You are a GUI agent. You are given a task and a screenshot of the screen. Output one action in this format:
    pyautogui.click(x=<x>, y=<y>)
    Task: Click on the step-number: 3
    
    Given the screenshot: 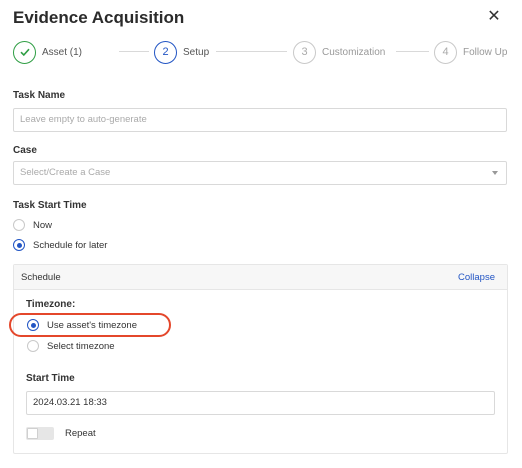 What is the action you would take?
    pyautogui.click(x=304, y=52)
    